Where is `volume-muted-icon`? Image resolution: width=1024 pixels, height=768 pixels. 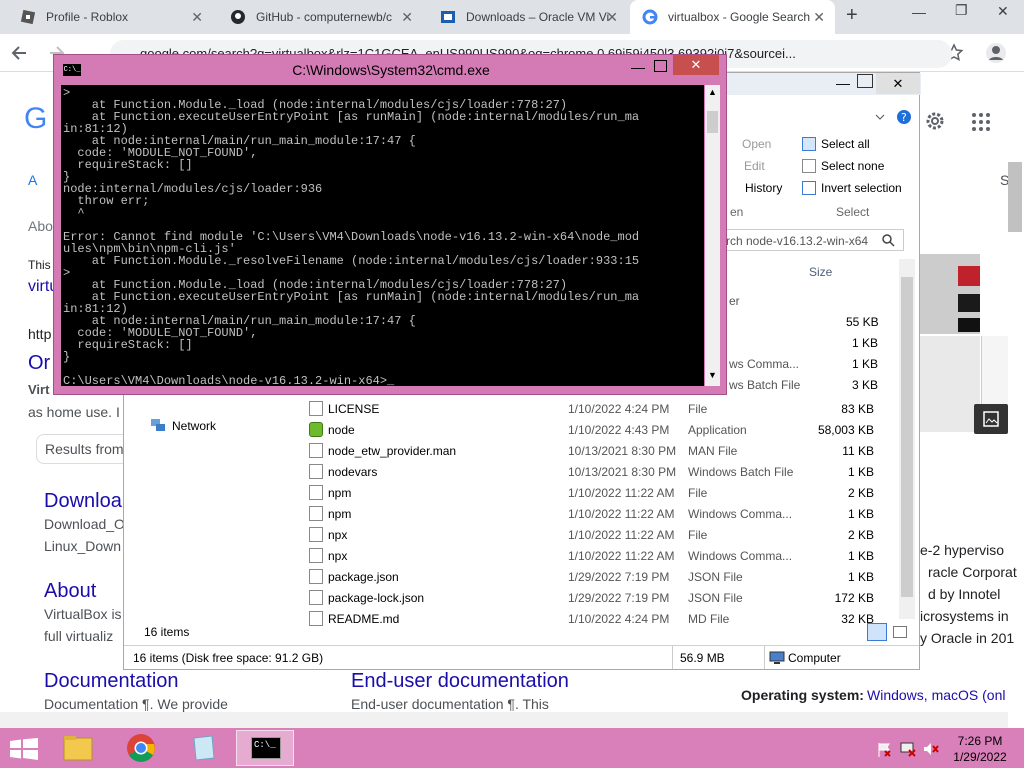
volume-muted-icon is located at coordinates (931, 749).